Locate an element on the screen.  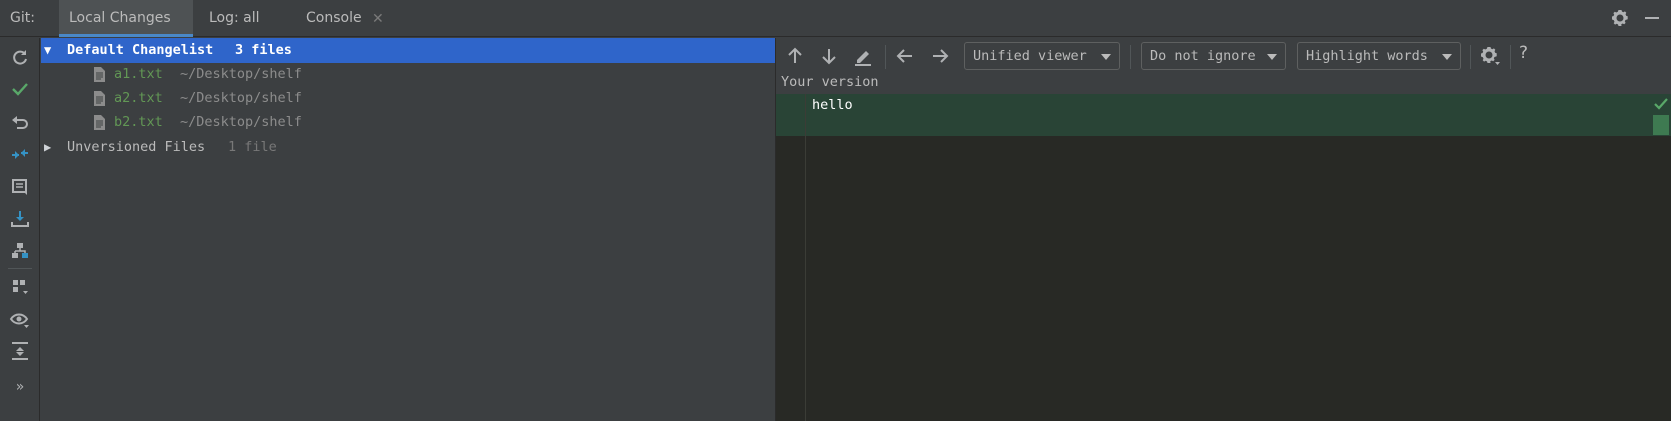
file-name: a2.txt is located at coordinates (138, 98).